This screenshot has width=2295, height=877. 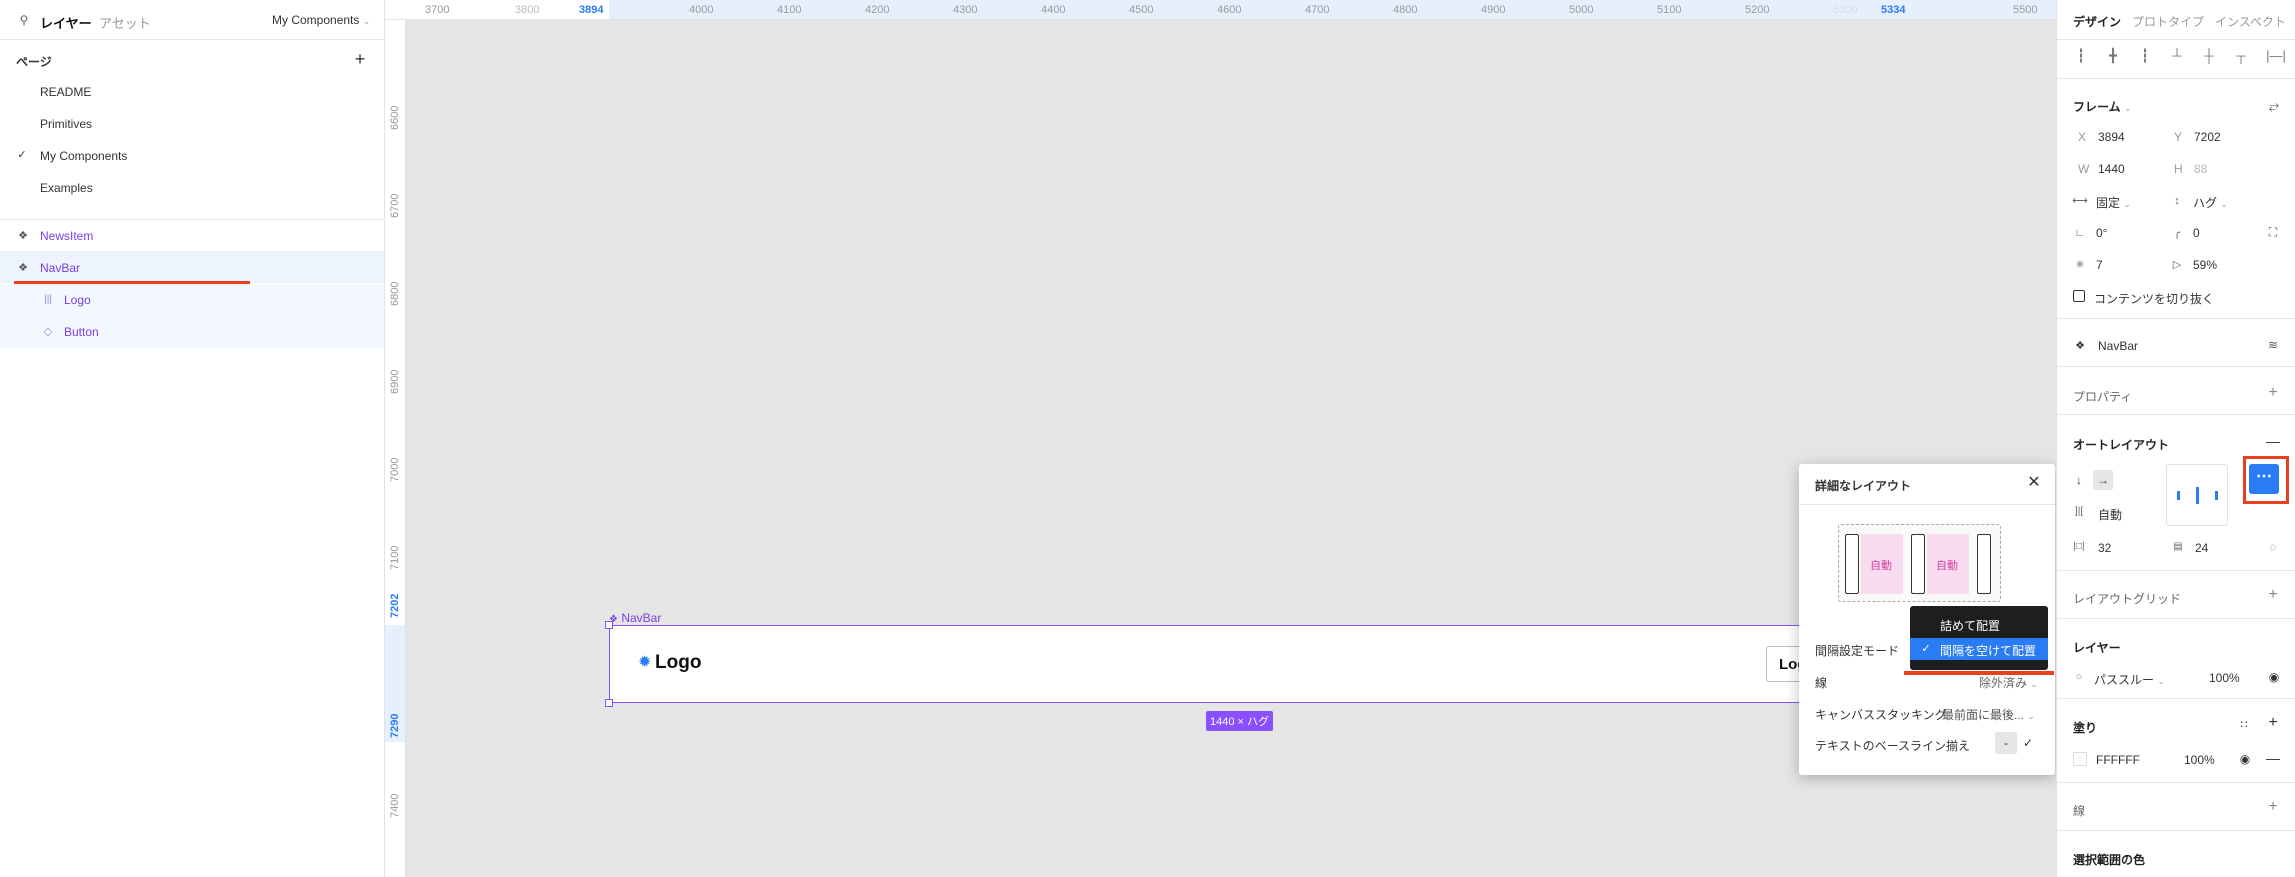 I want to click on align-bottom-icon: ┬, so click(x=2241, y=55).